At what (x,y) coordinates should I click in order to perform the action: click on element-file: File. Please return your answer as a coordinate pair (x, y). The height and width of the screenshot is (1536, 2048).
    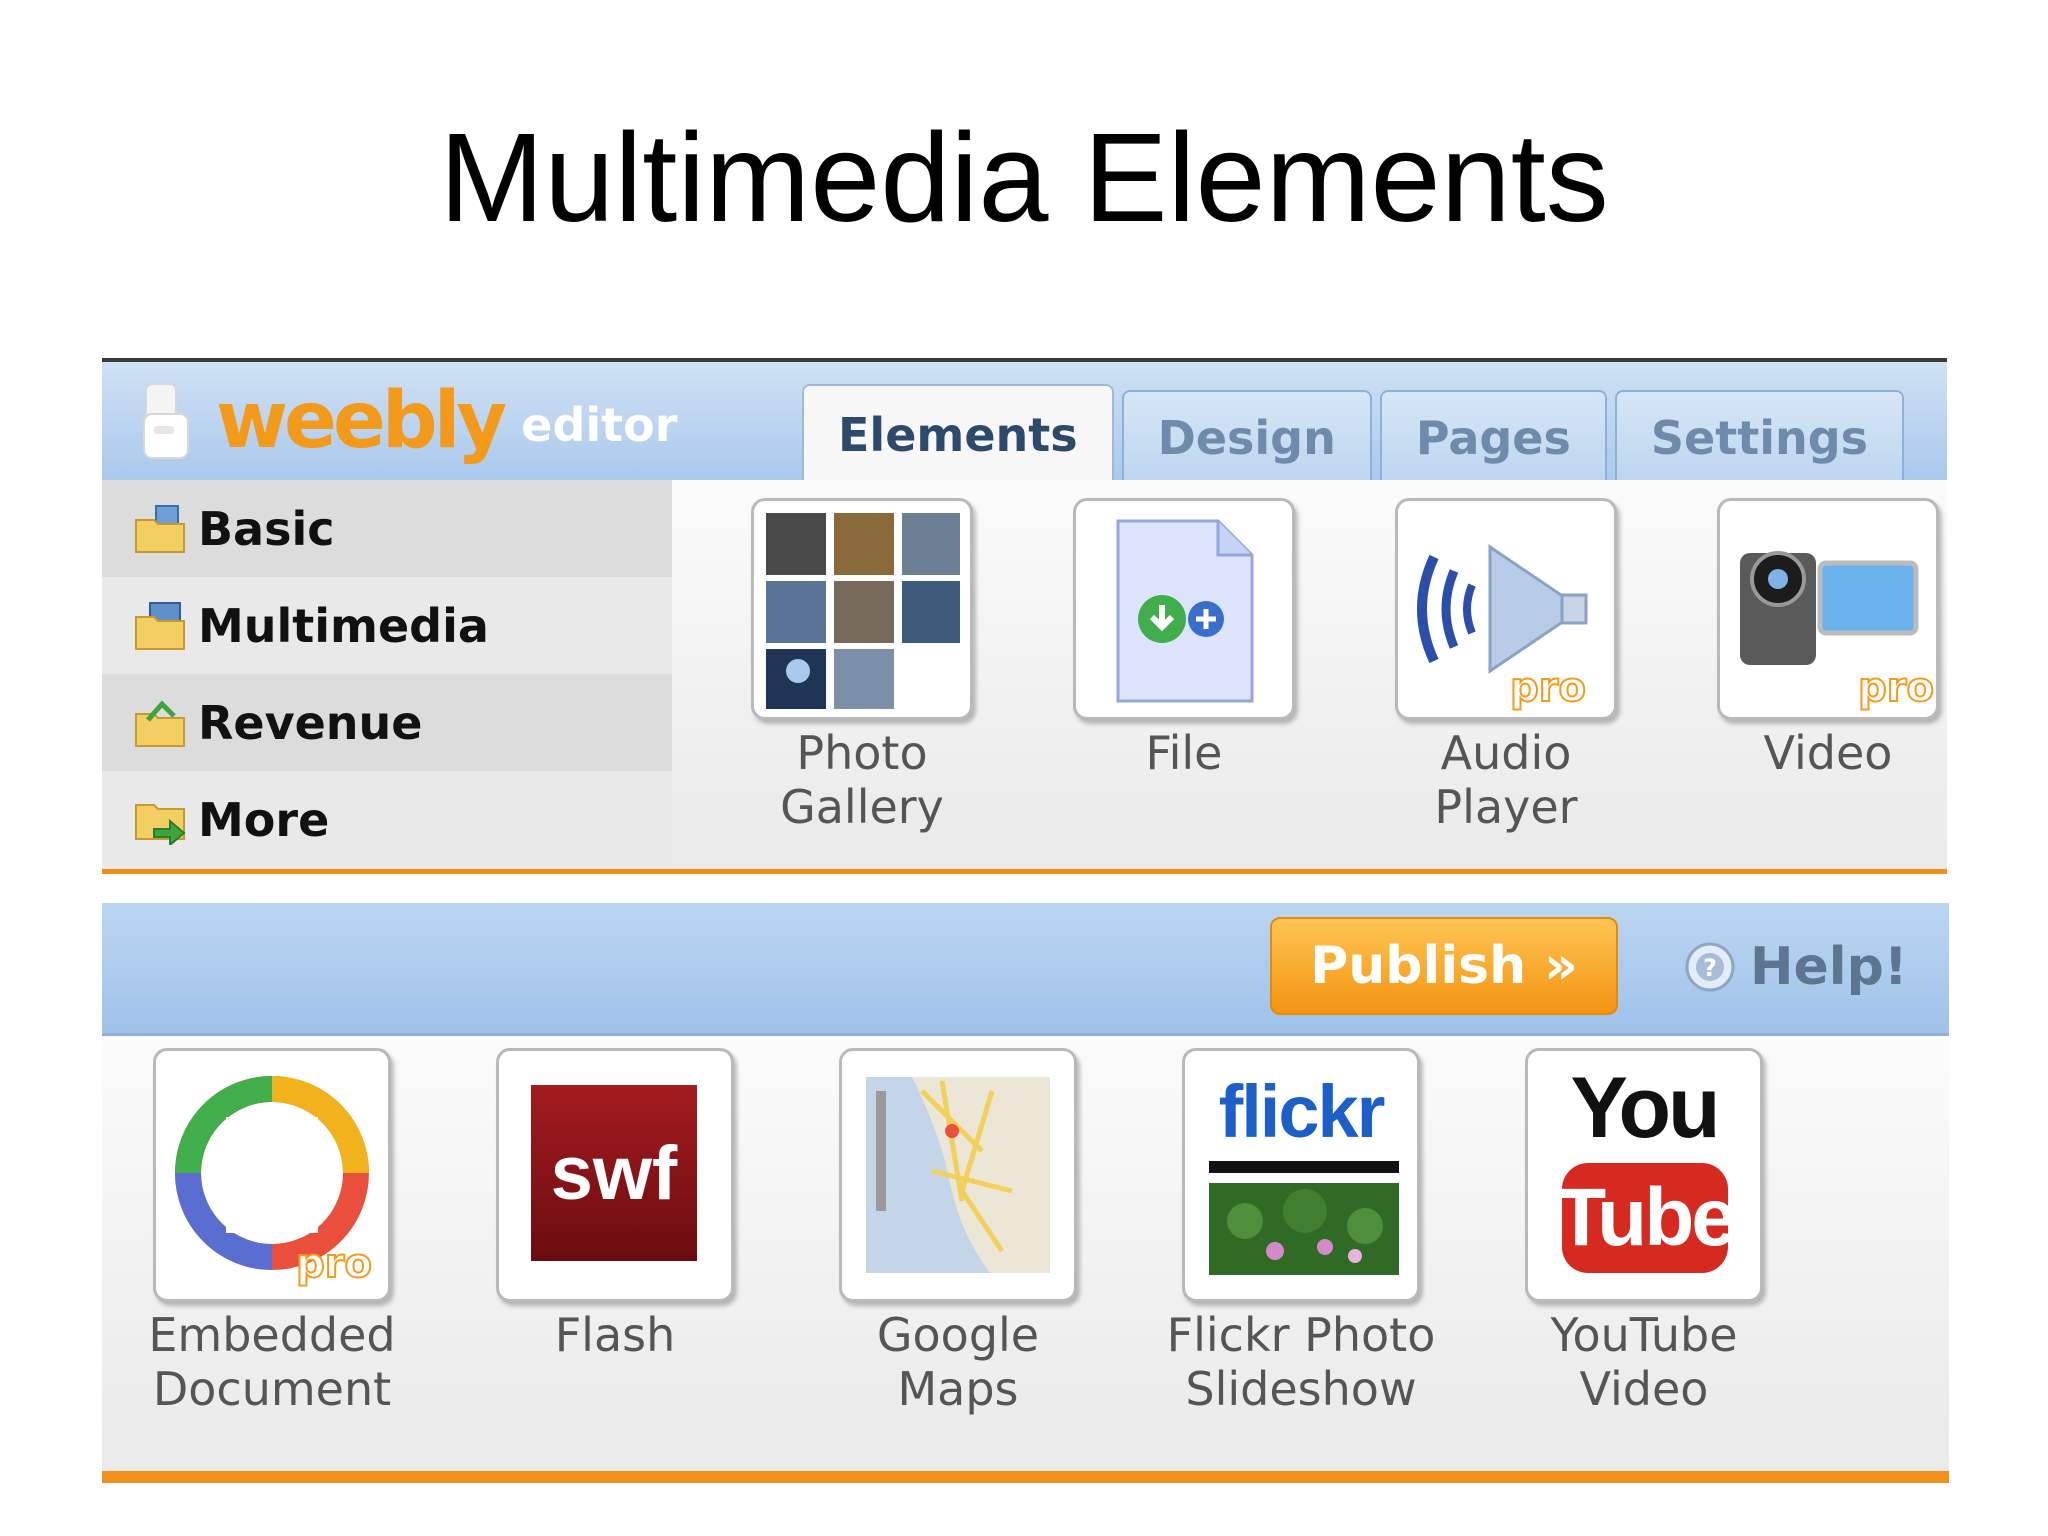
    Looking at the image, I should click on (1184, 639).